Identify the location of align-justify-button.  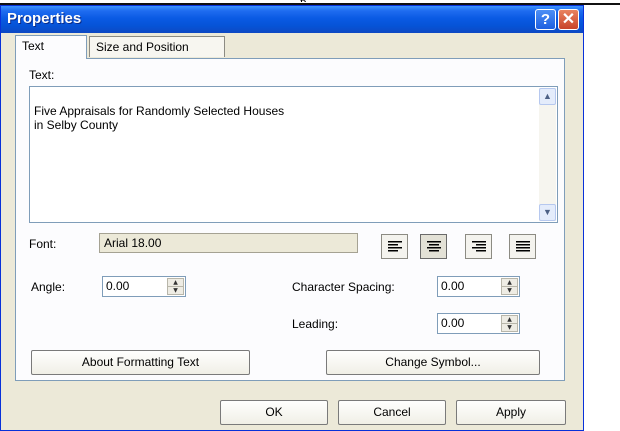
(522, 246).